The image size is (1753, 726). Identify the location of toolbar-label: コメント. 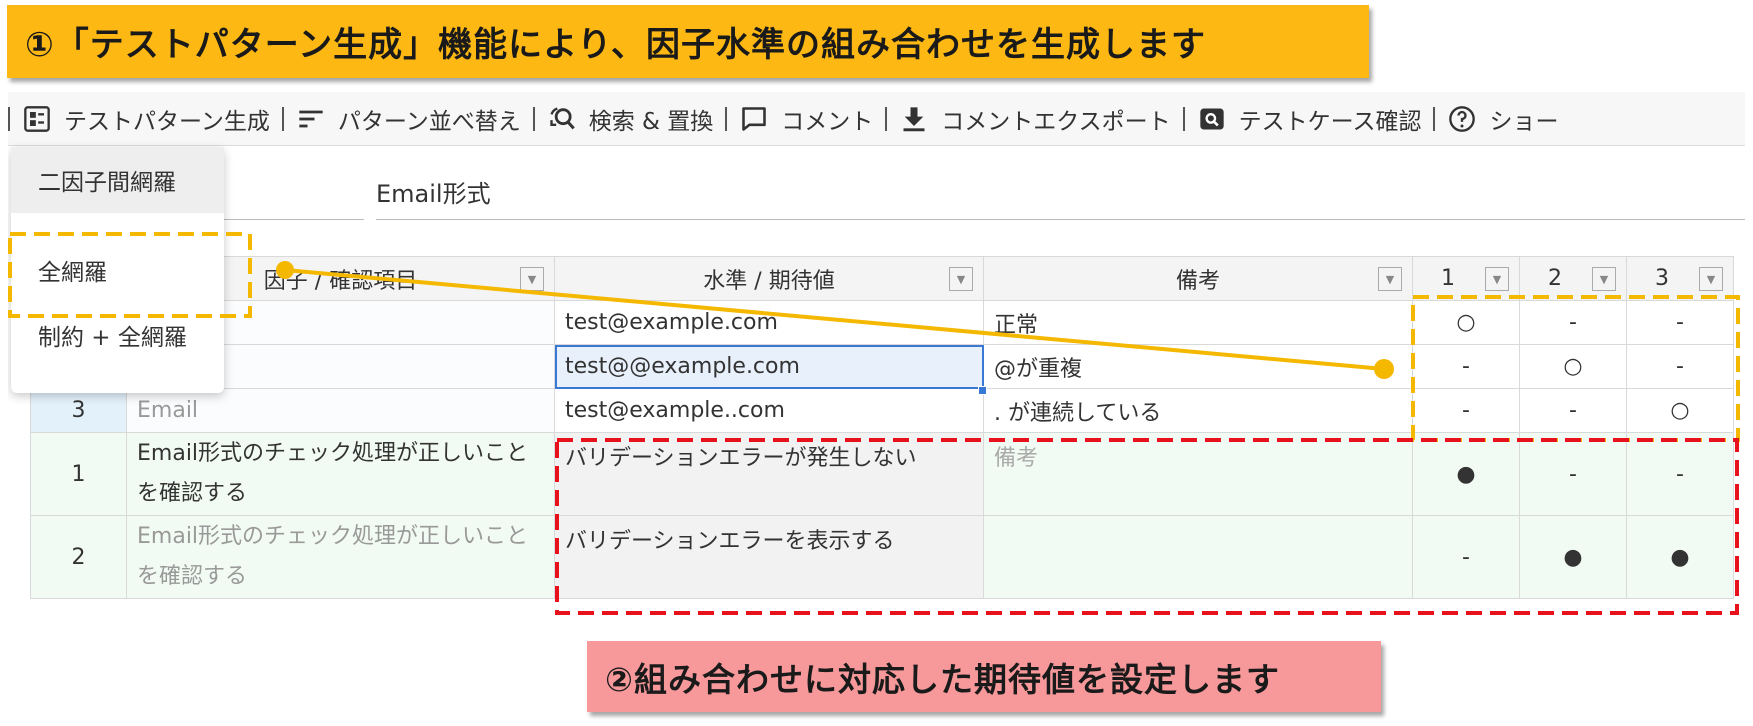
(827, 121).